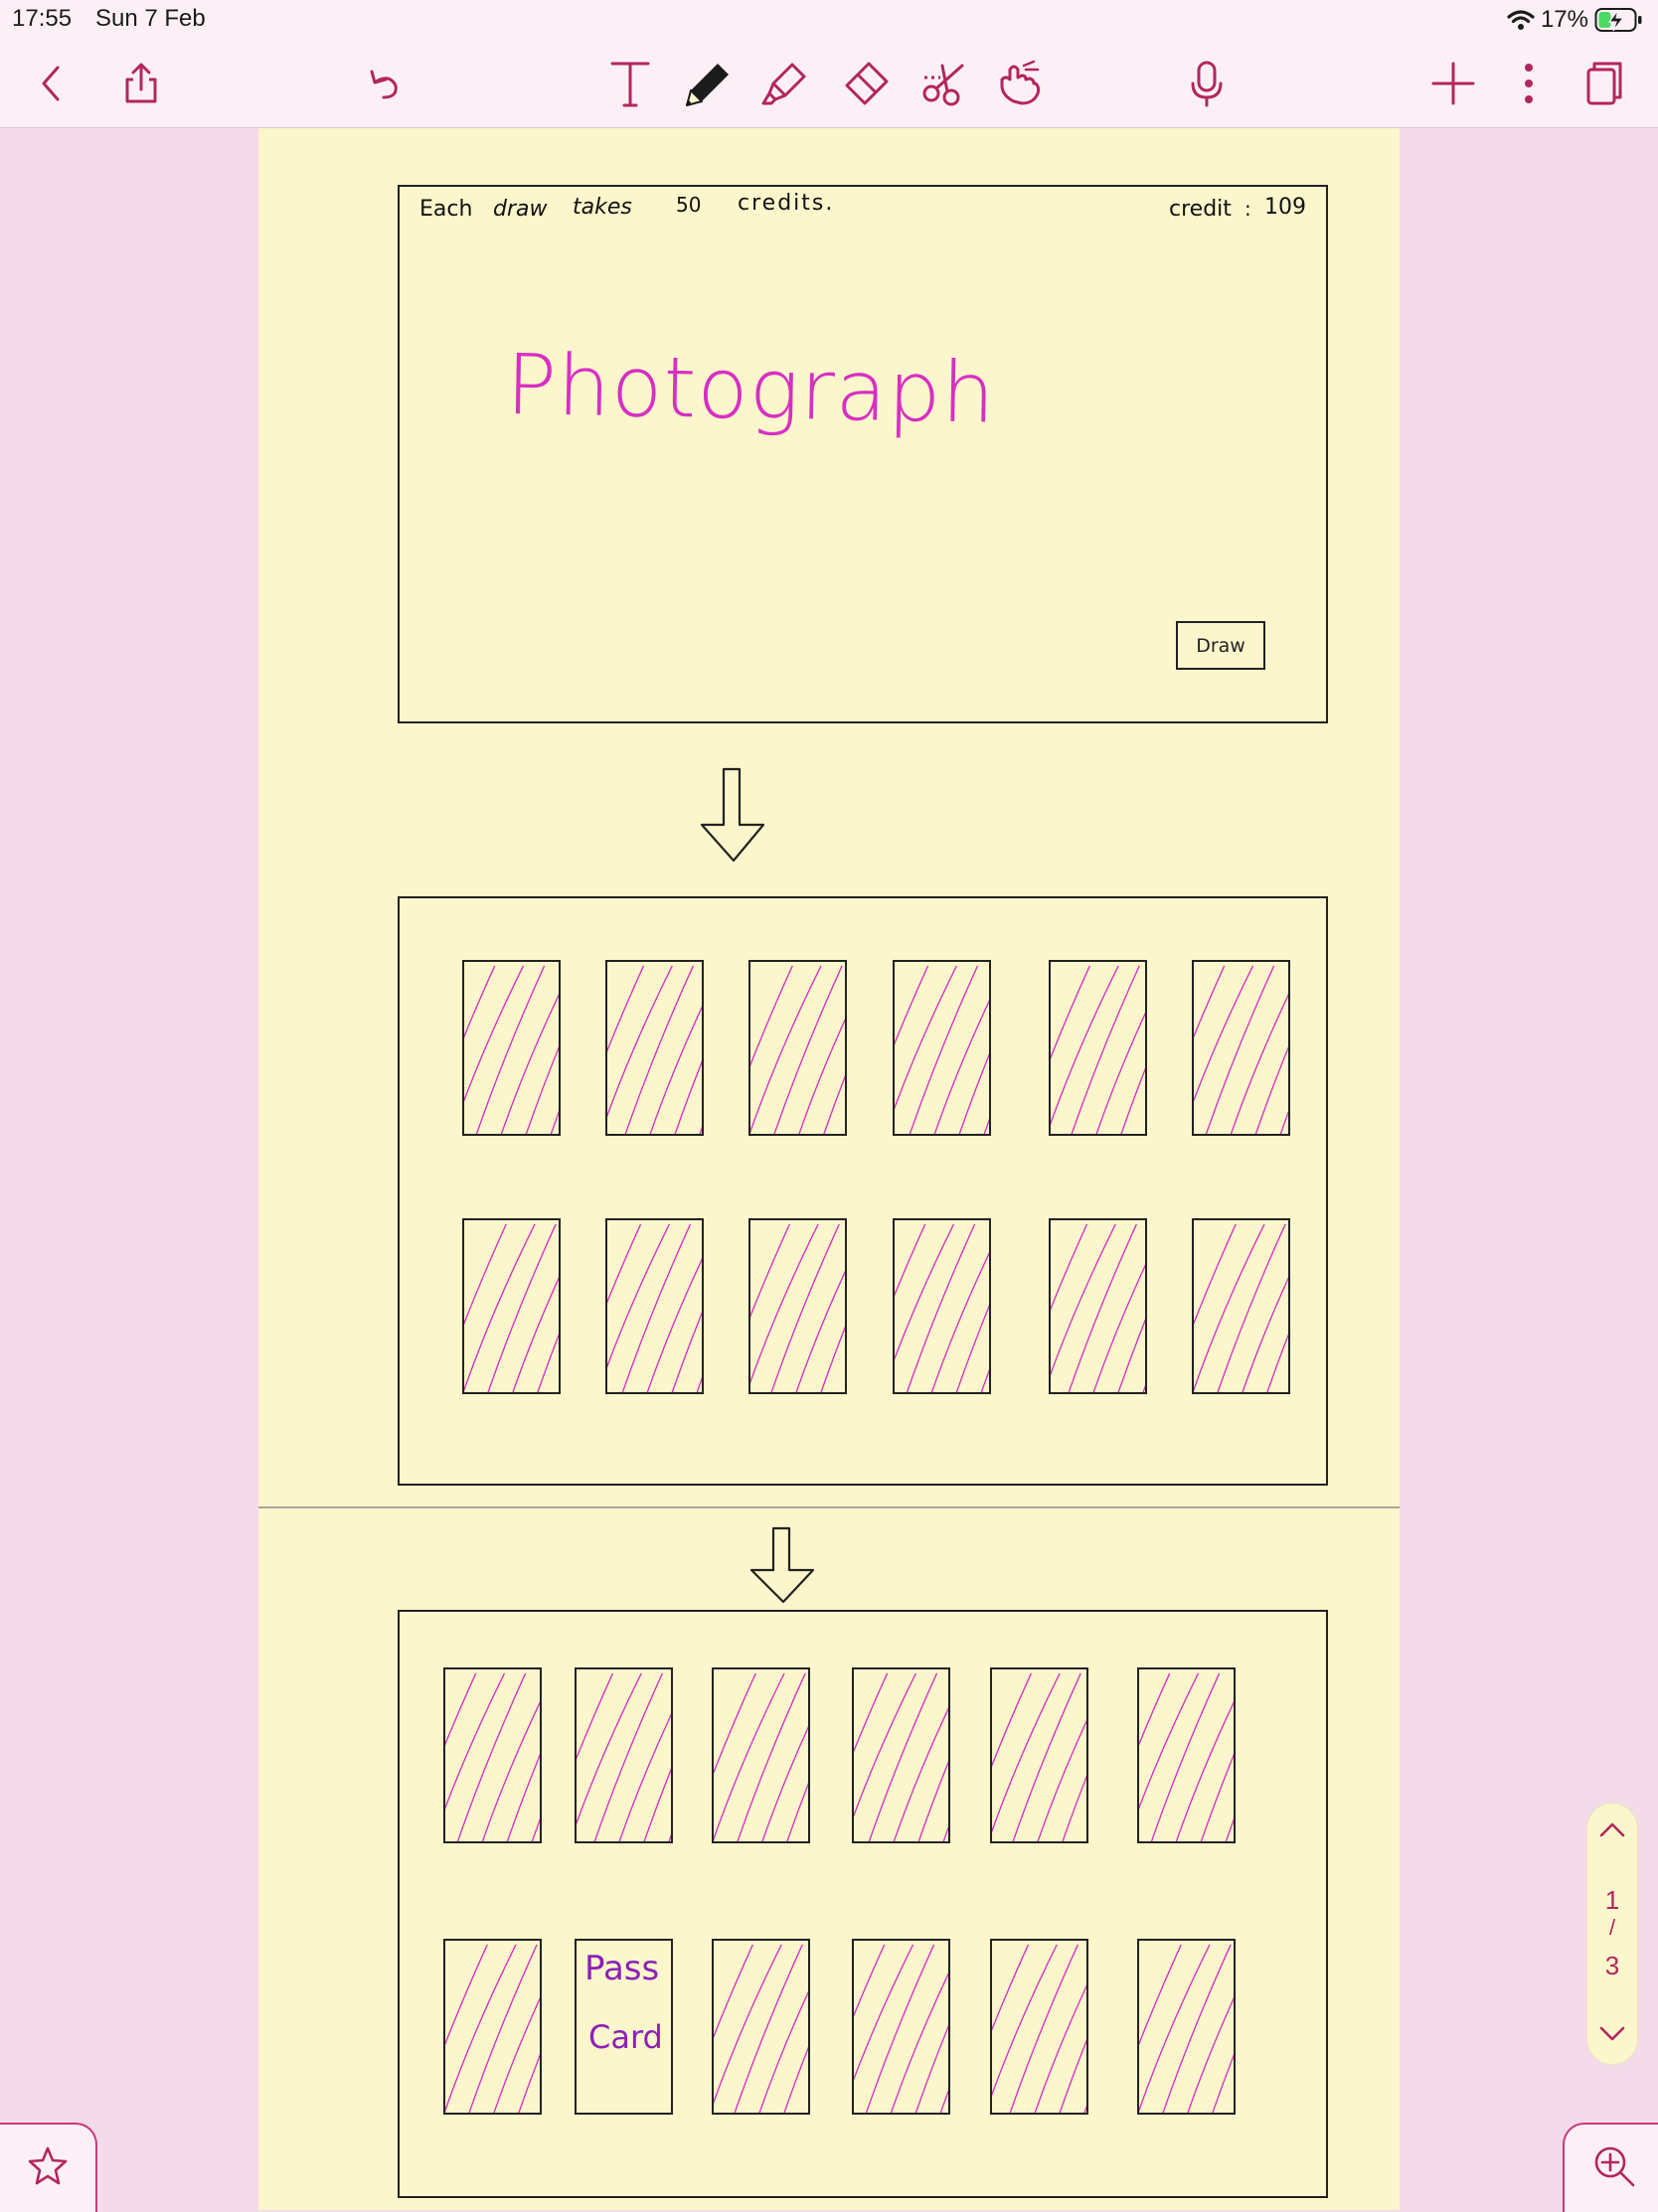 Image resolution: width=1658 pixels, height=2212 pixels. What do you see at coordinates (829, 20) in the screenshot?
I see `status-bar: 17:55 Sun 7 Feb 17%` at bounding box center [829, 20].